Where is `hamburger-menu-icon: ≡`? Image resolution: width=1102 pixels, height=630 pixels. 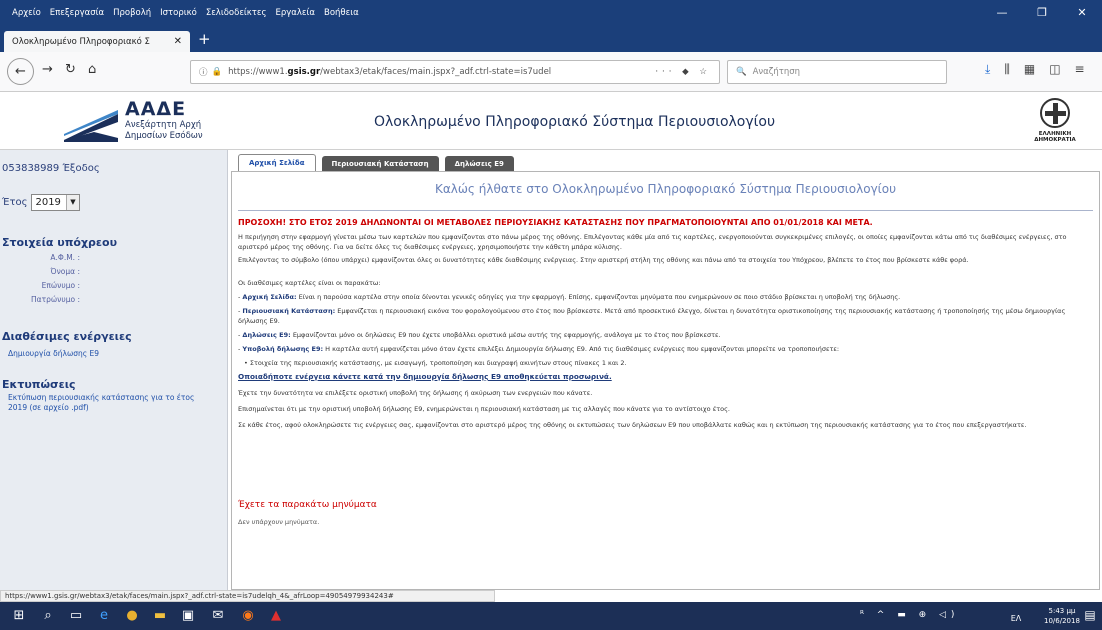 hamburger-menu-icon: ≡ is located at coordinates (1080, 69).